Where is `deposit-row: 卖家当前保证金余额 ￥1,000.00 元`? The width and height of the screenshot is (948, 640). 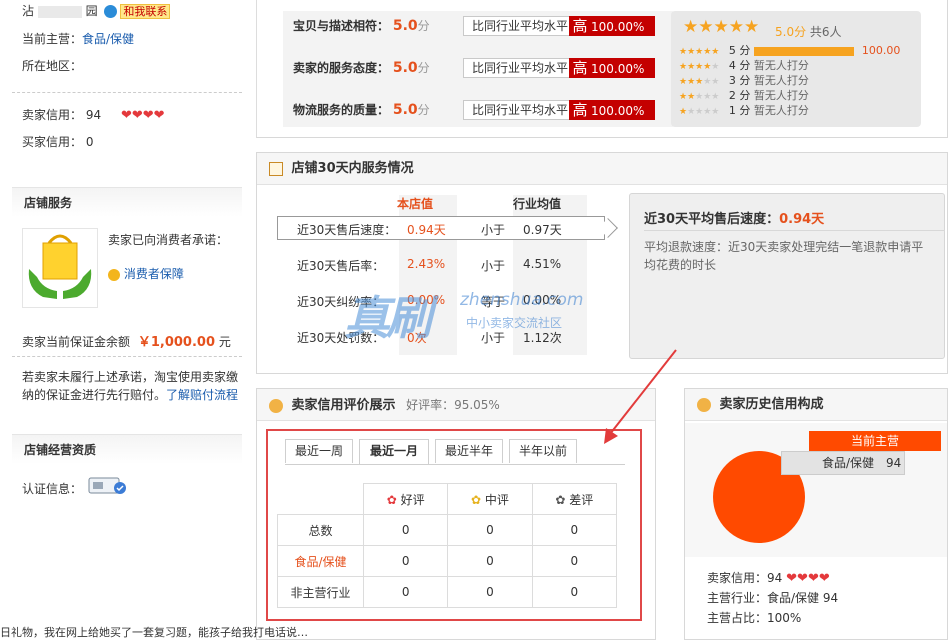 deposit-row: 卖家当前保证金余额 ￥1,000.00 元 is located at coordinates (126, 340).